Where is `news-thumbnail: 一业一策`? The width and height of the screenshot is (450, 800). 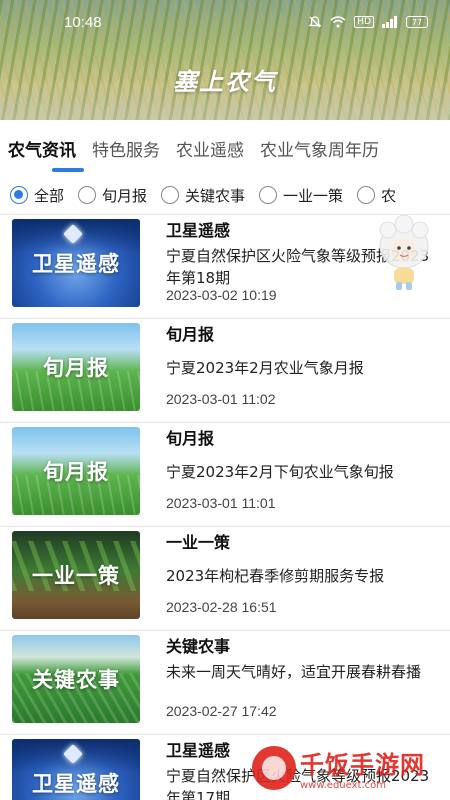
news-thumbnail: 一业一策 is located at coordinates (76, 575).